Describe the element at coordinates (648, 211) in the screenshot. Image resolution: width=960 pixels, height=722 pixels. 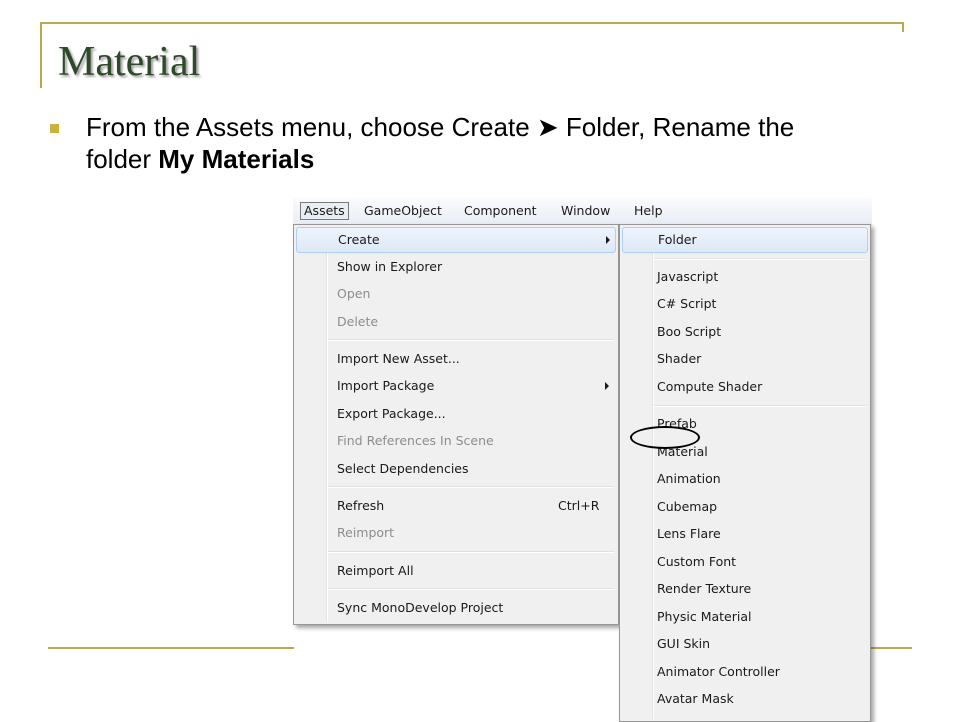
I see `menu-help: Help` at that location.